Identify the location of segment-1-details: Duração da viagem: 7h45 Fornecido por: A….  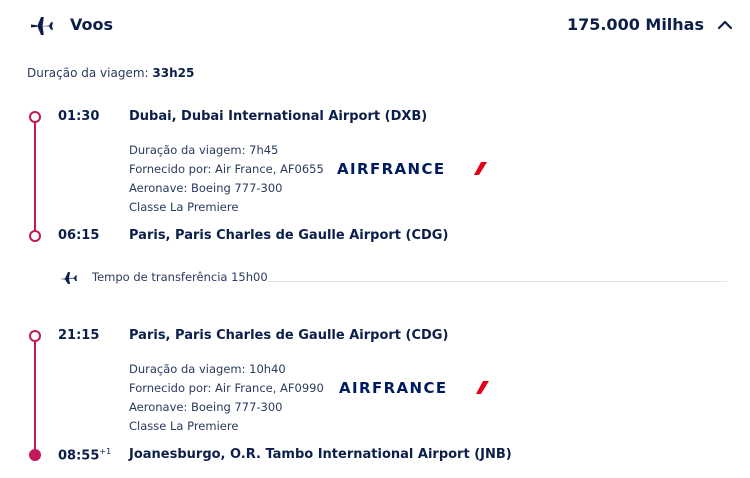
(226, 179).